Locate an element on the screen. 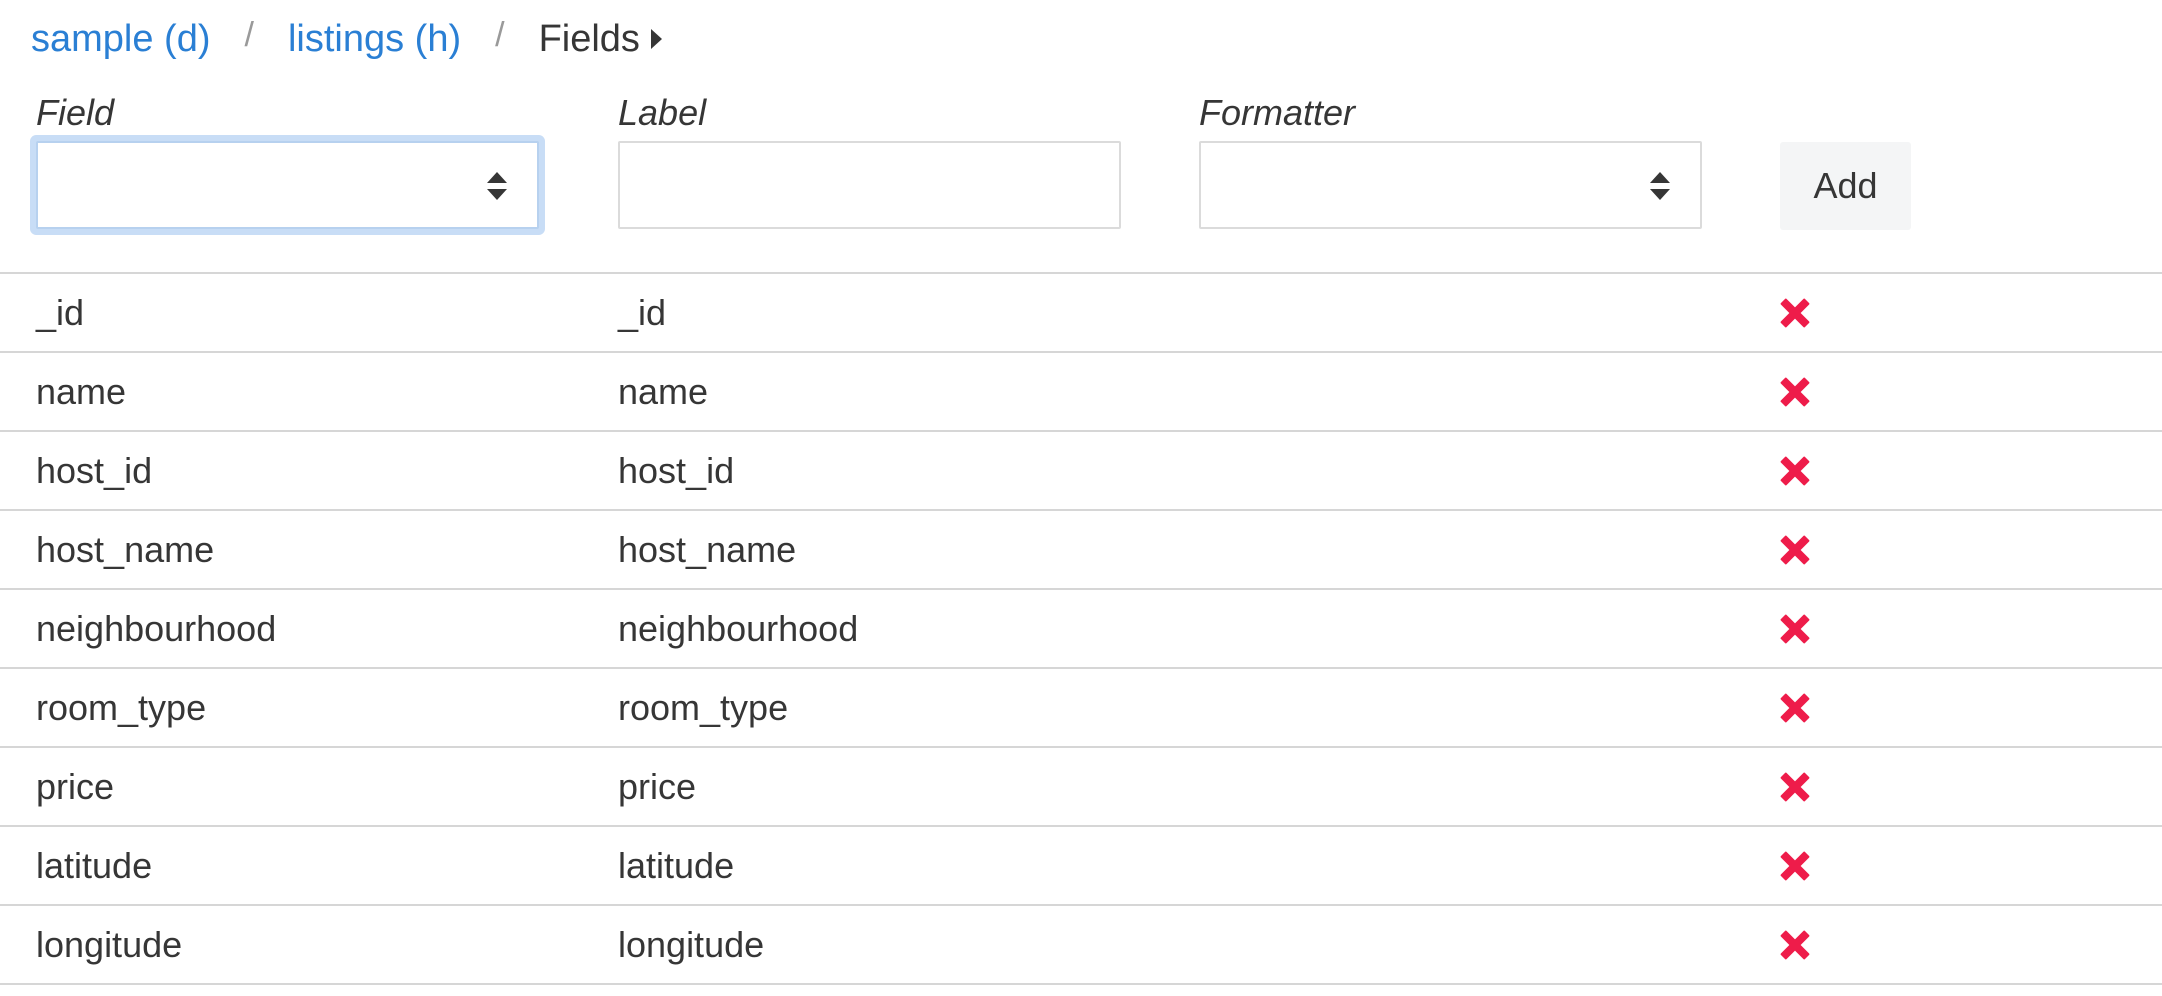 The height and width of the screenshot is (996, 2162). breadcrumb-current-label: Fields is located at coordinates (589, 38).